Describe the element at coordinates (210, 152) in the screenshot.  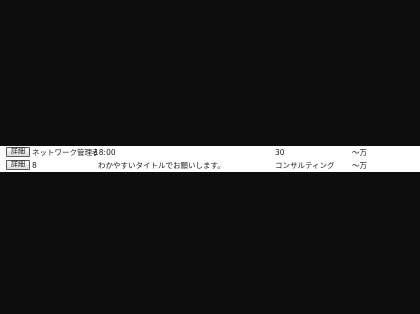
I see `table-row: 詳細 ネットワーク管理者 18:00 30 ～万` at that location.